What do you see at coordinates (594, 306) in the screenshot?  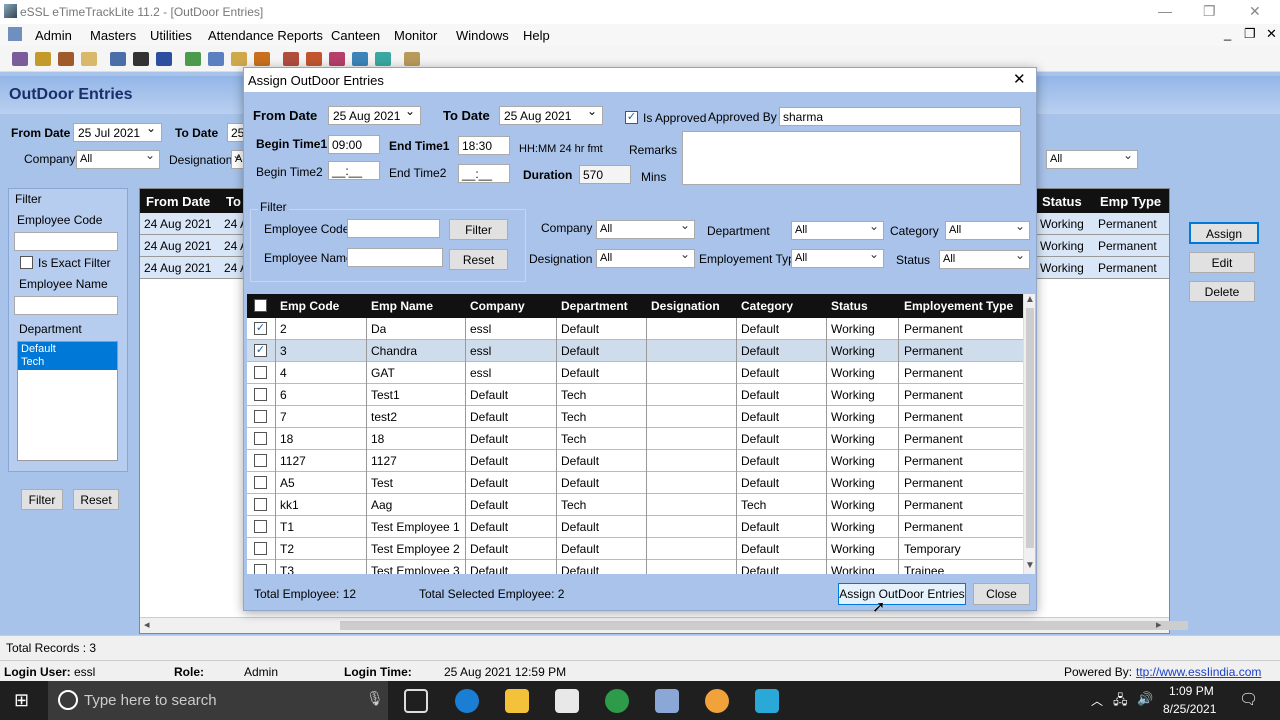 I see `col-department: Department` at bounding box center [594, 306].